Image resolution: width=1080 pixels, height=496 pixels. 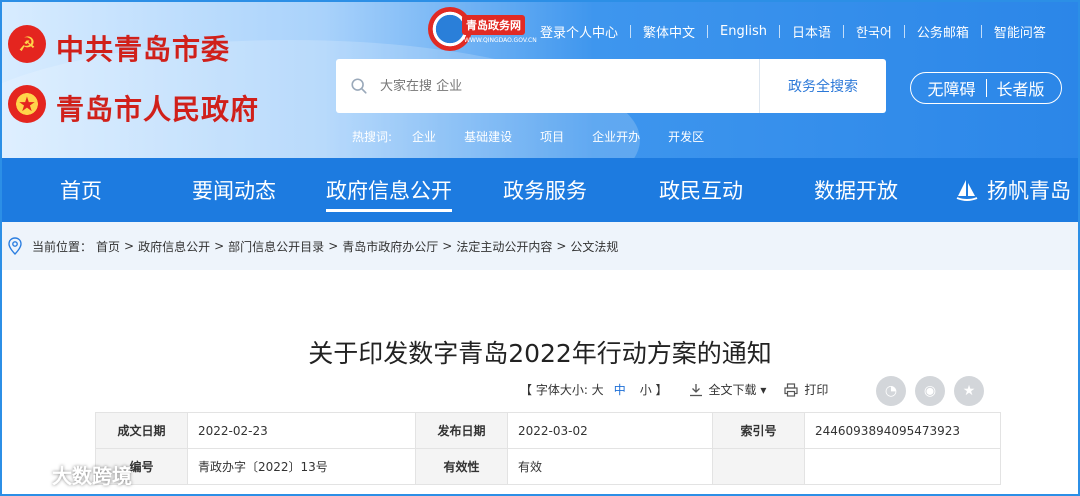 I want to click on nav-yangfan-label: 扬帆青岛, so click(x=1029, y=191).